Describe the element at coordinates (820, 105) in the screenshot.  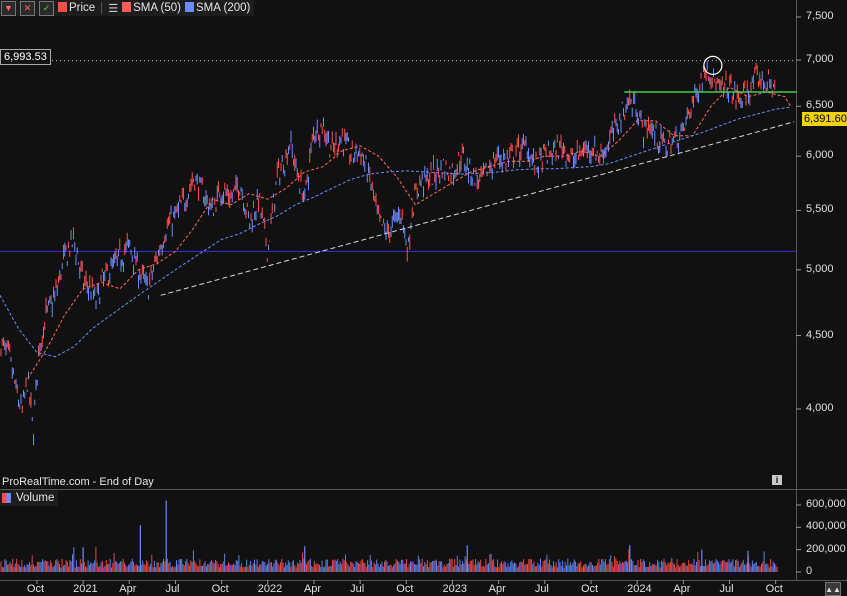
I see `y-tick-label: 6,500` at that location.